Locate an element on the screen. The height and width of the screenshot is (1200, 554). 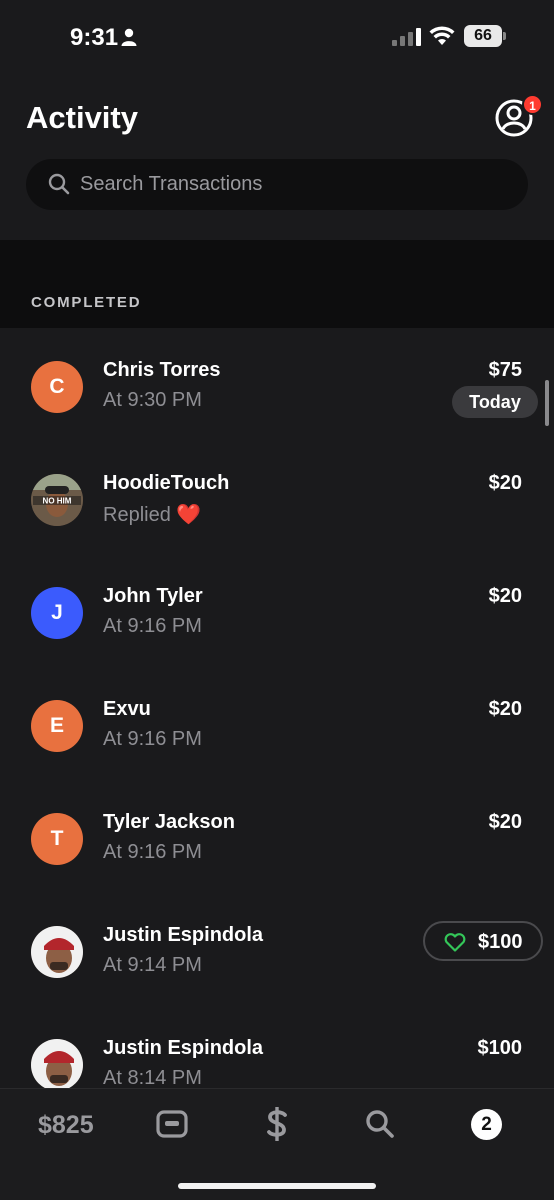
transaction-time: At 8:14 PM is located at coordinates (152, 1077).